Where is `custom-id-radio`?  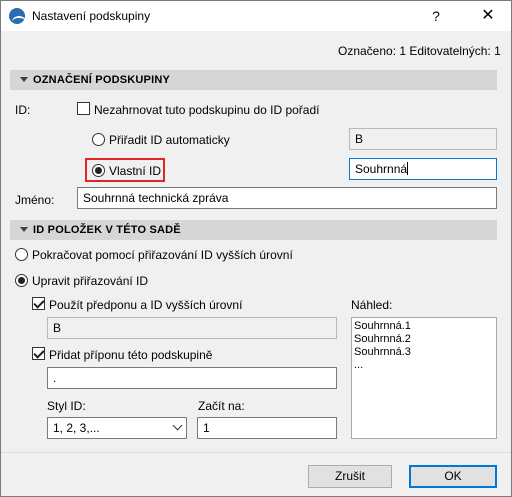
custom-id-radio is located at coordinates (98, 170).